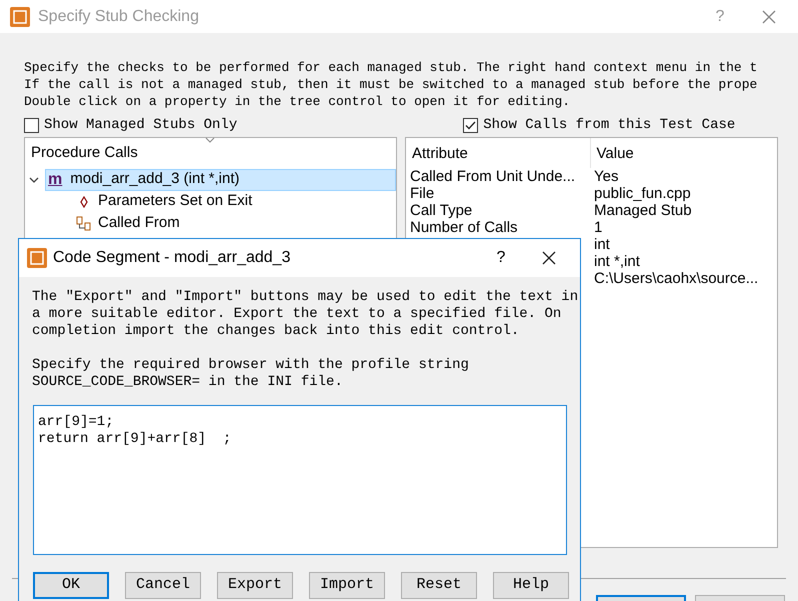 Image resolution: width=798 pixels, height=601 pixels. I want to click on checkbox-label: Show Managed Stubs Only, so click(141, 125).